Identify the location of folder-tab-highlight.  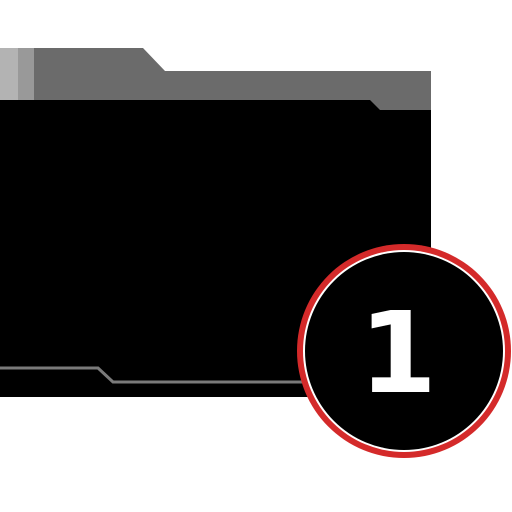
(9, 74).